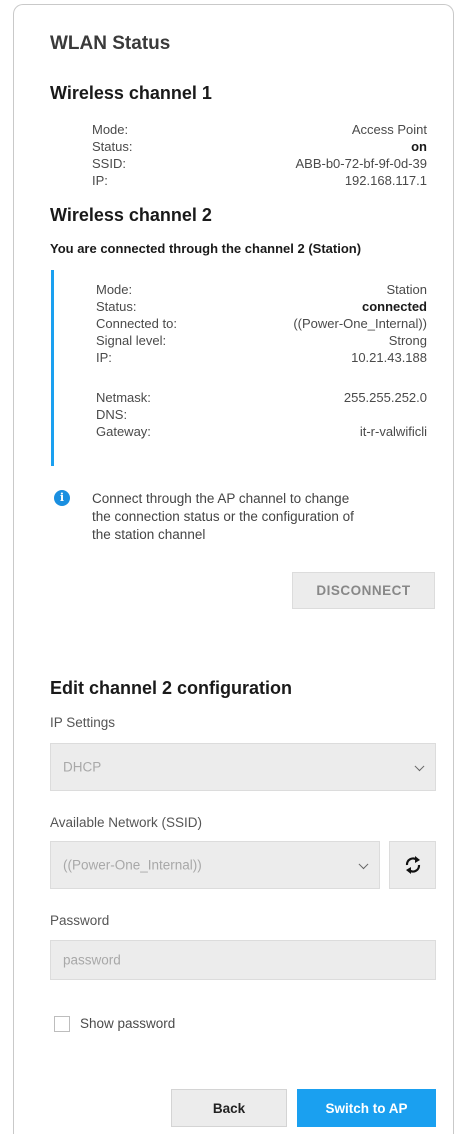 The width and height of the screenshot is (458, 1138). What do you see at coordinates (100, 180) in the screenshot?
I see `ch1-ip-label: IP:` at bounding box center [100, 180].